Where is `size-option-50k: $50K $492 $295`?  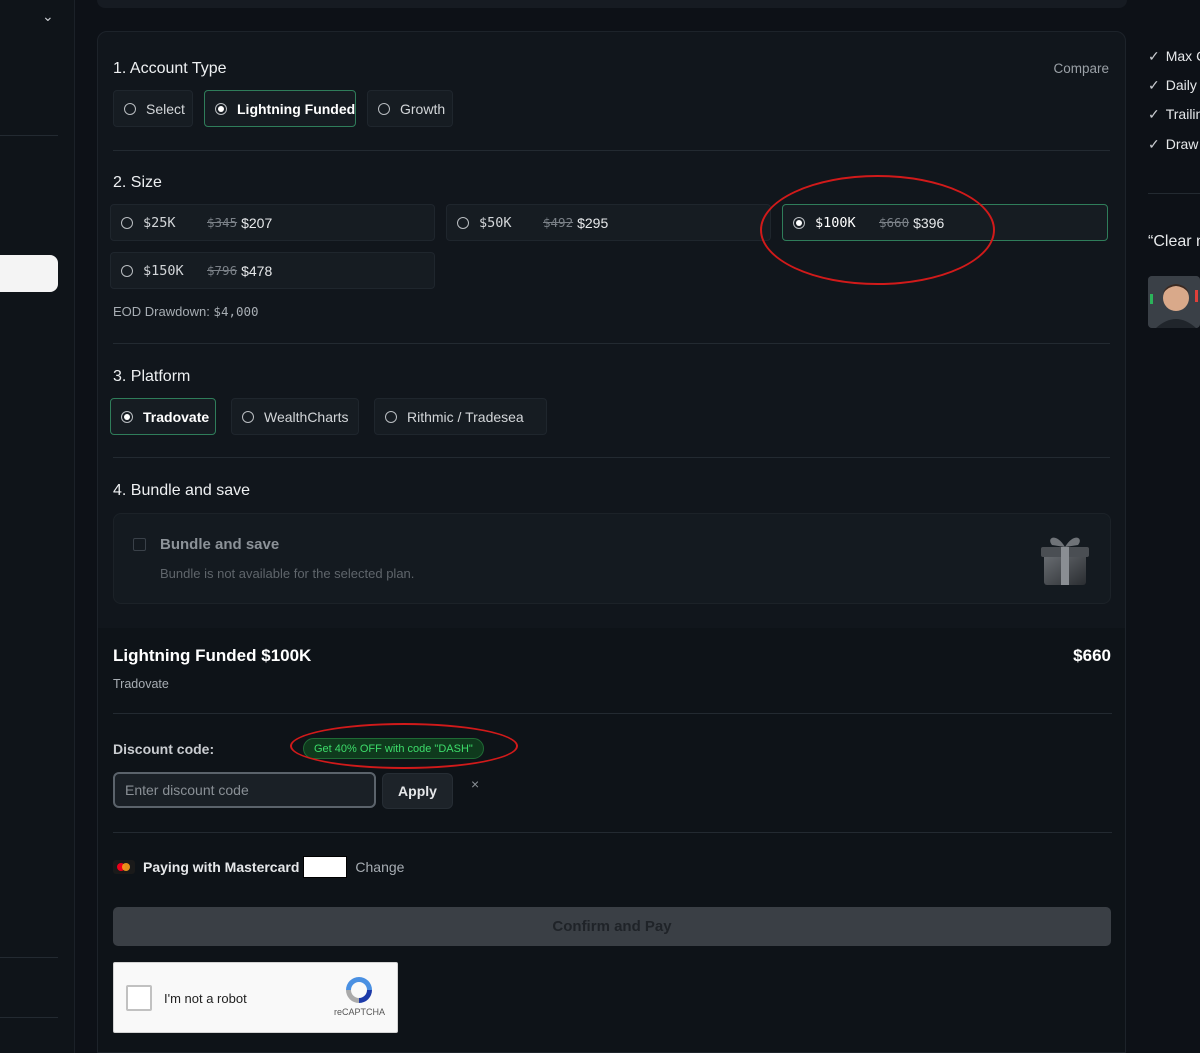 size-option-50k: $50K $492 $295 is located at coordinates (608, 222).